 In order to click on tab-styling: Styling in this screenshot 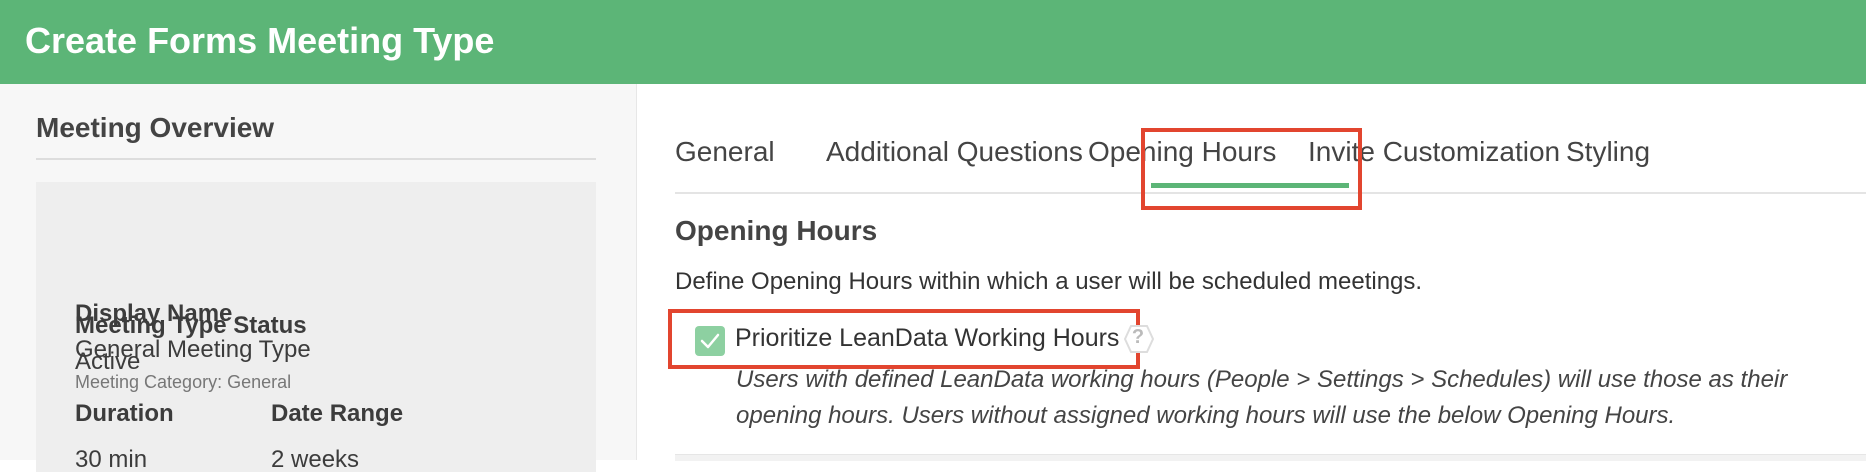, I will do `click(1608, 152)`.